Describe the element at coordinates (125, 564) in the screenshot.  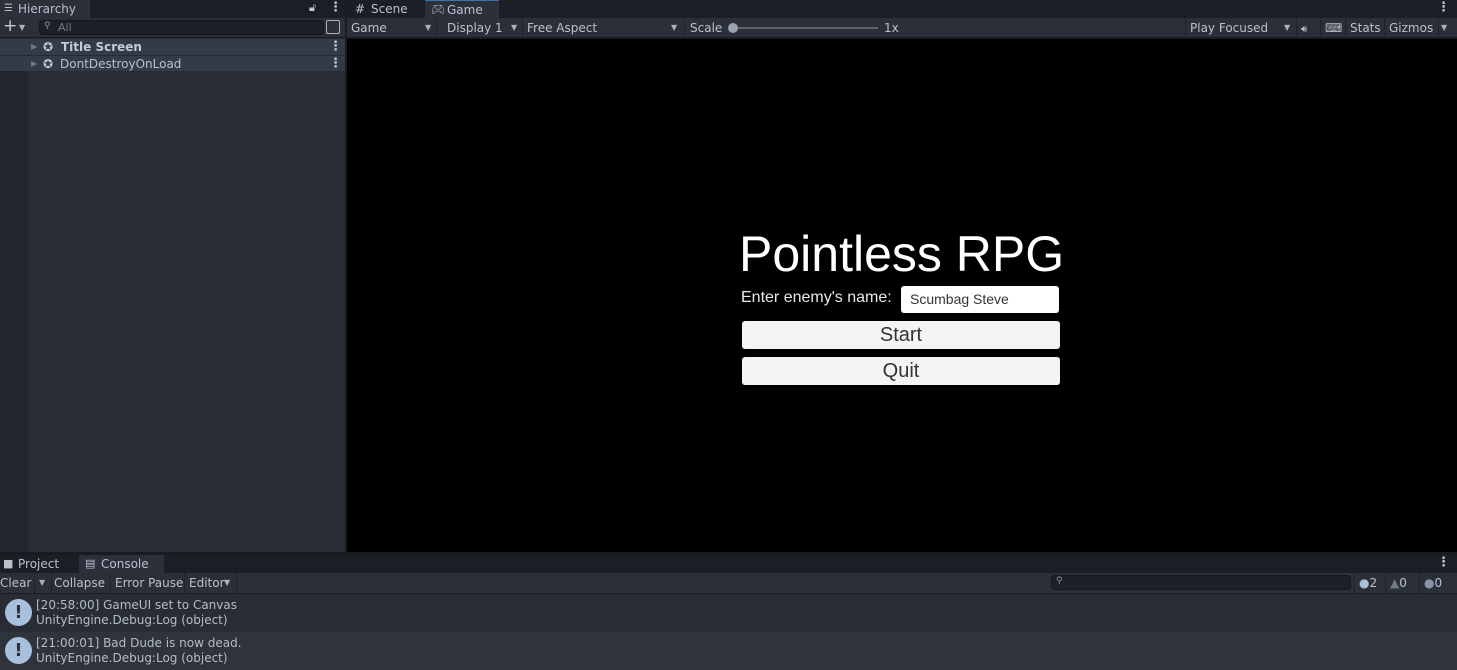
I see `tab-label: Console` at that location.